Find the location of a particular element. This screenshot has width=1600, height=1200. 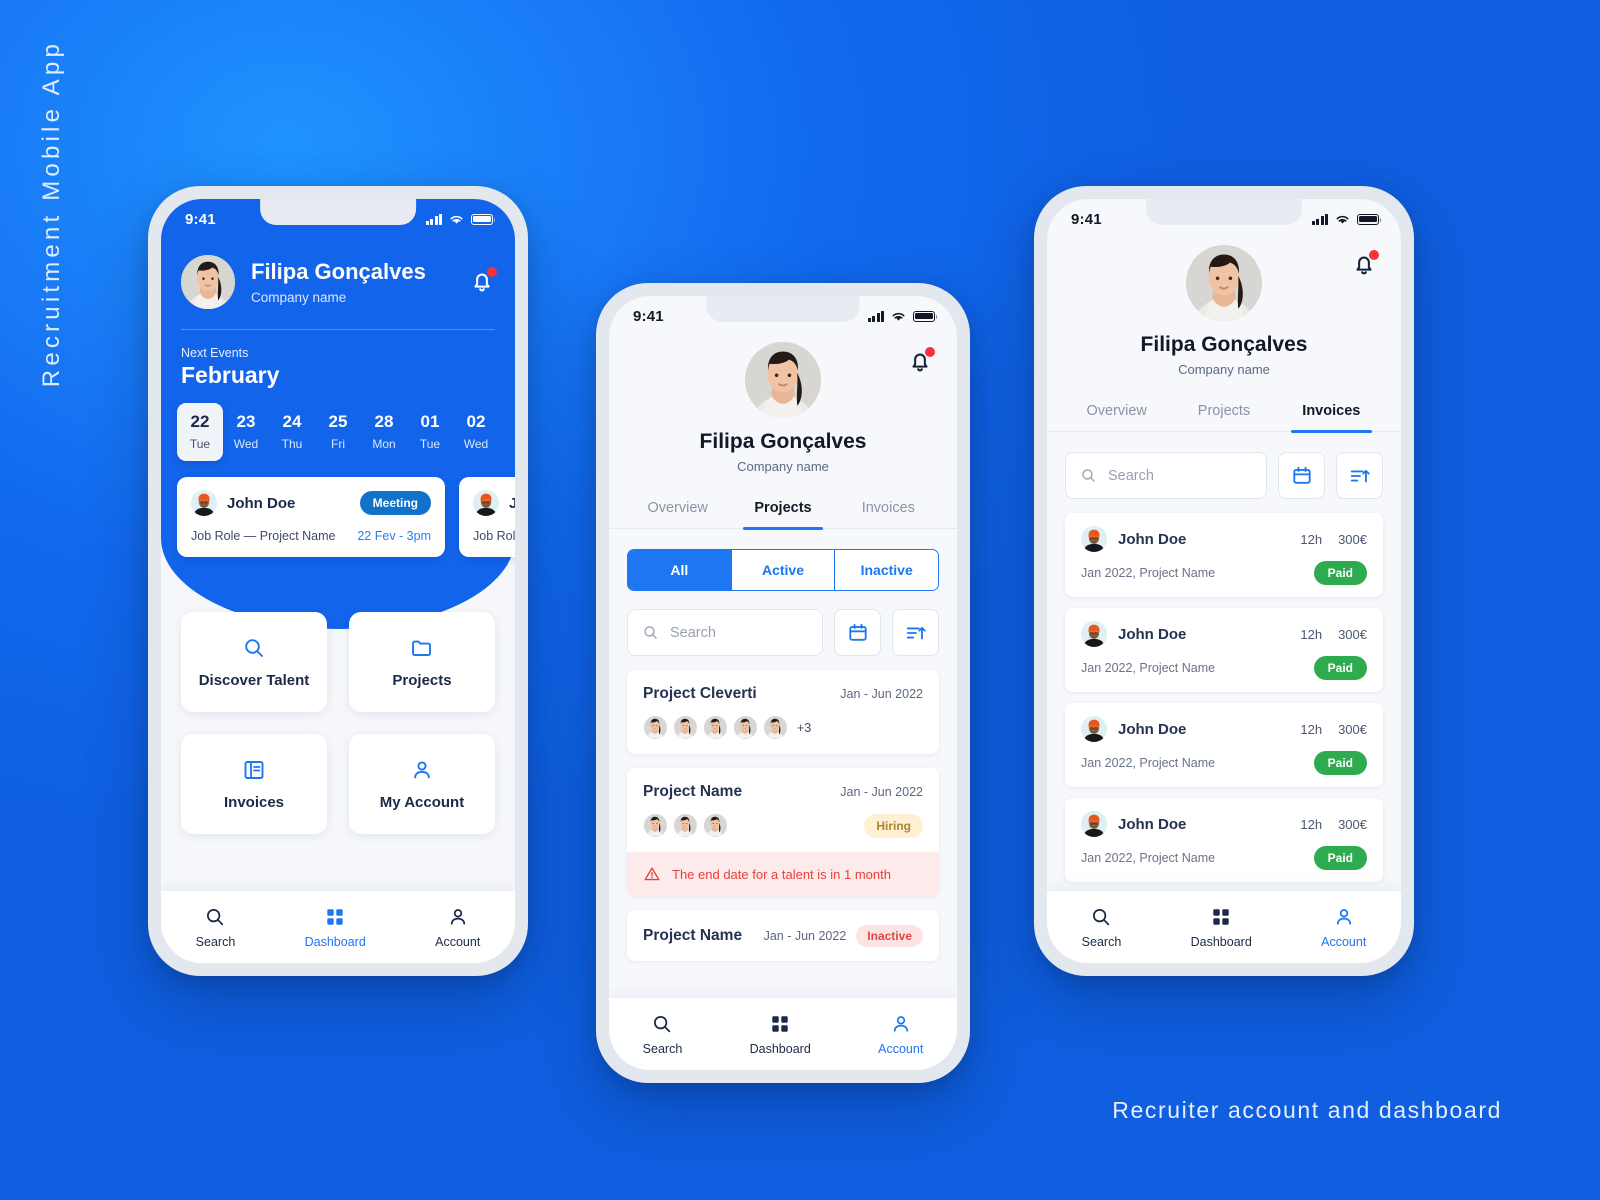

search-placeholder: Search is located at coordinates (1131, 475).